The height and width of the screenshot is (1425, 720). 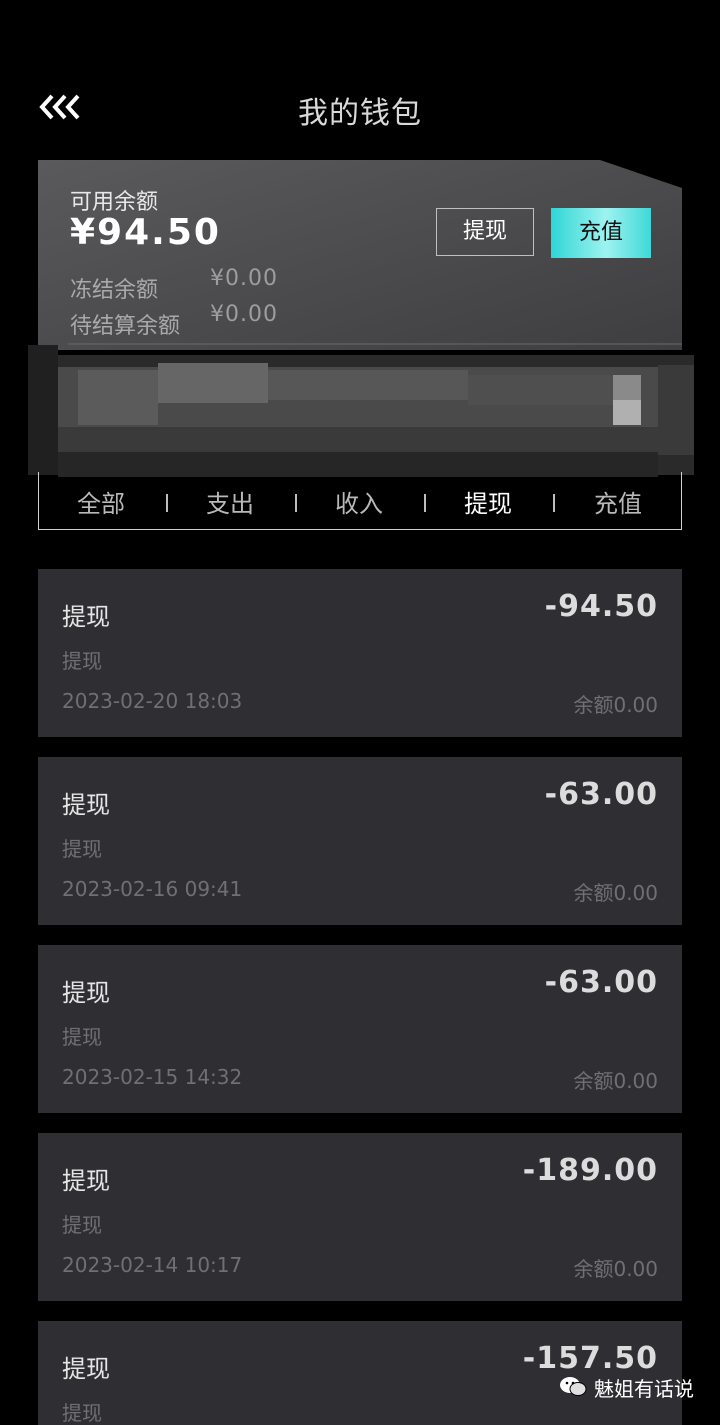 What do you see at coordinates (114, 290) in the screenshot?
I see `frozen-balance-label: 冻结余额` at bounding box center [114, 290].